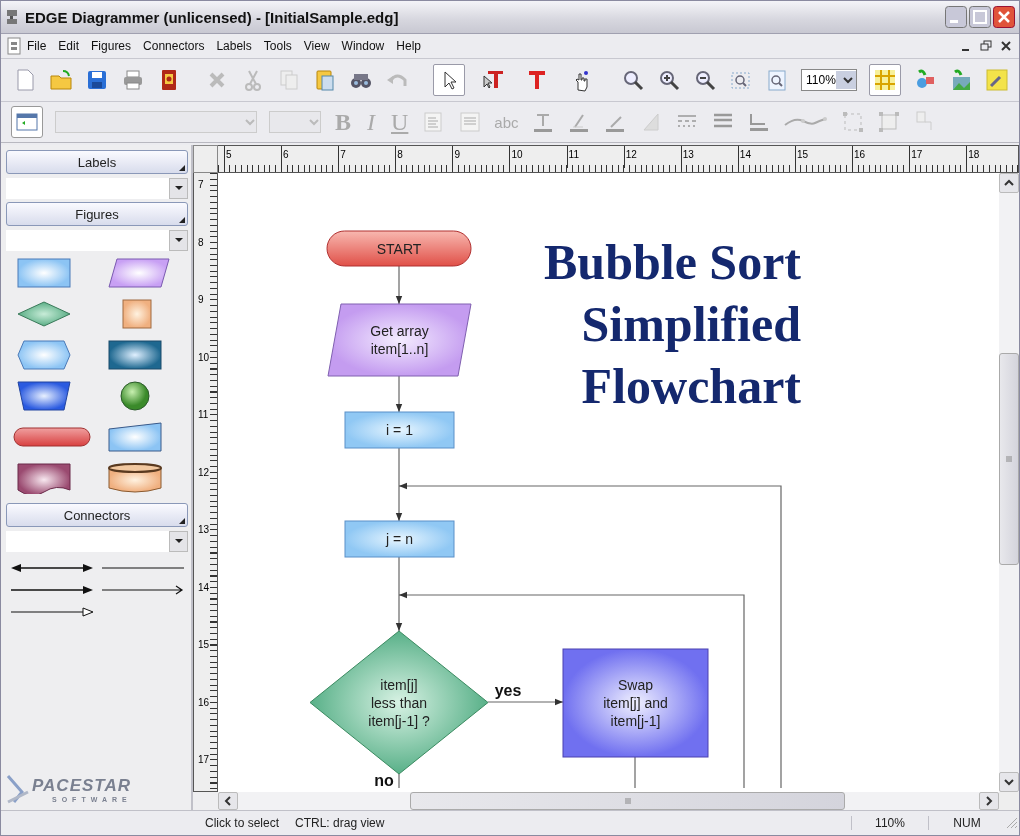 This screenshot has width=1020, height=836. I want to click on scroll-down-button, so click(1009, 782).